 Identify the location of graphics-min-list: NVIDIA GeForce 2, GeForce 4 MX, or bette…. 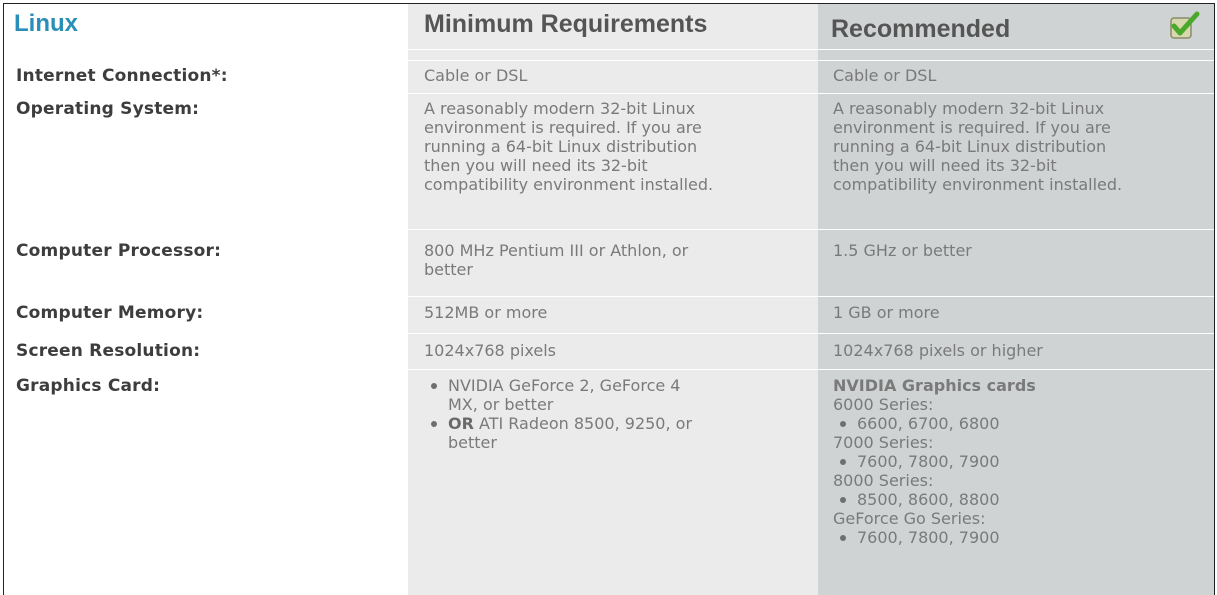
(616, 414).